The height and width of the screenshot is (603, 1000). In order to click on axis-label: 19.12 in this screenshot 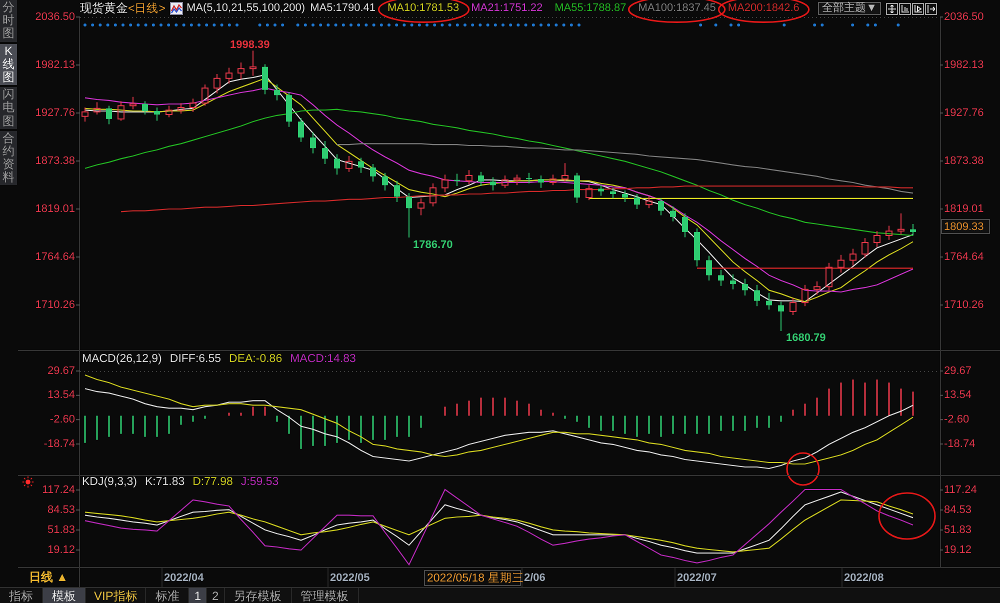, I will do `click(61, 550)`.